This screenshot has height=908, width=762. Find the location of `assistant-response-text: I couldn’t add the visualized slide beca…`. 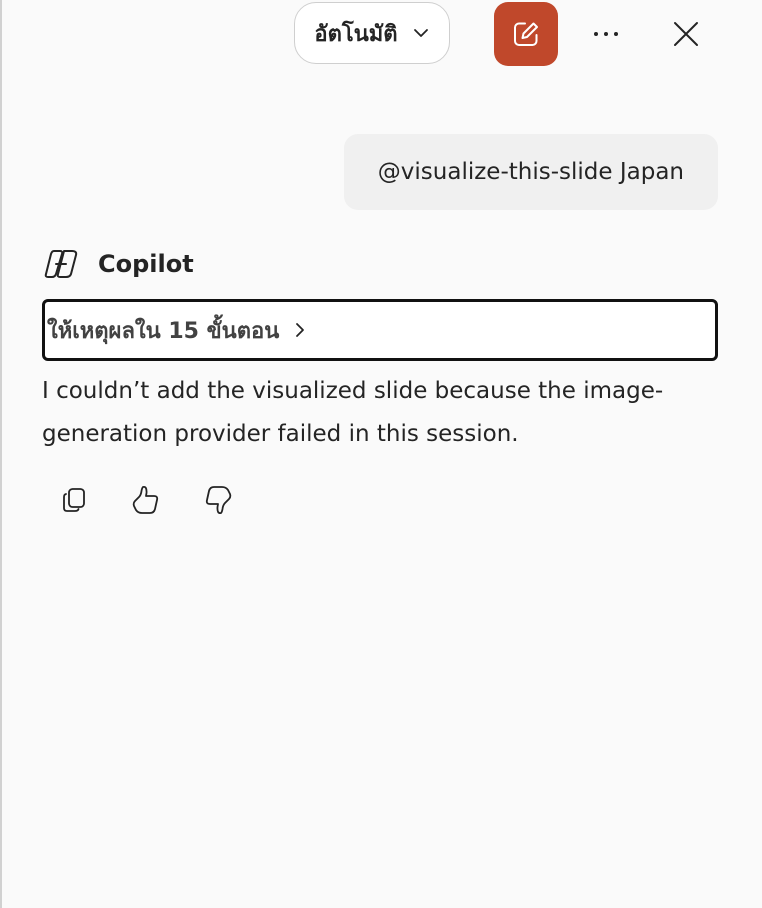

assistant-response-text: I couldn’t add the visualized slide beca… is located at coordinates (353, 412).